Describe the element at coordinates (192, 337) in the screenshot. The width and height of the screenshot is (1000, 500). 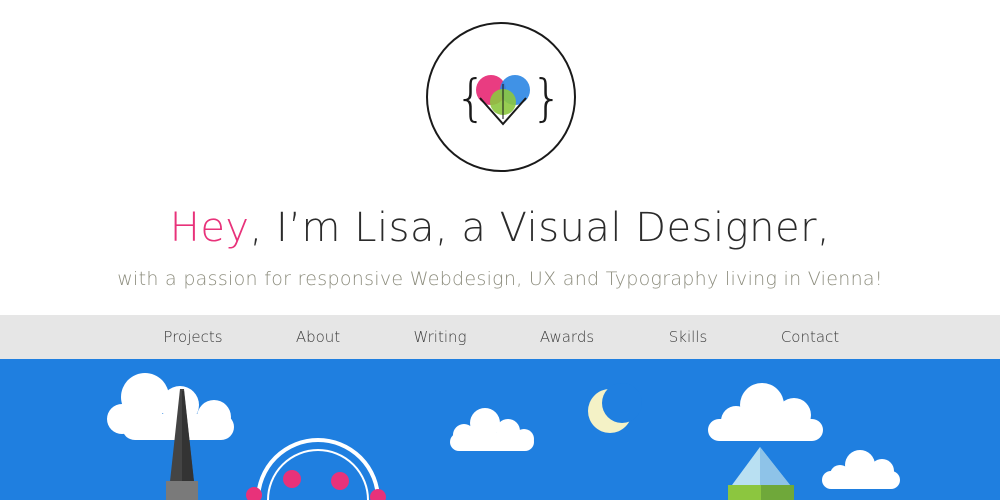
I see `nav-projects: Projects` at that location.